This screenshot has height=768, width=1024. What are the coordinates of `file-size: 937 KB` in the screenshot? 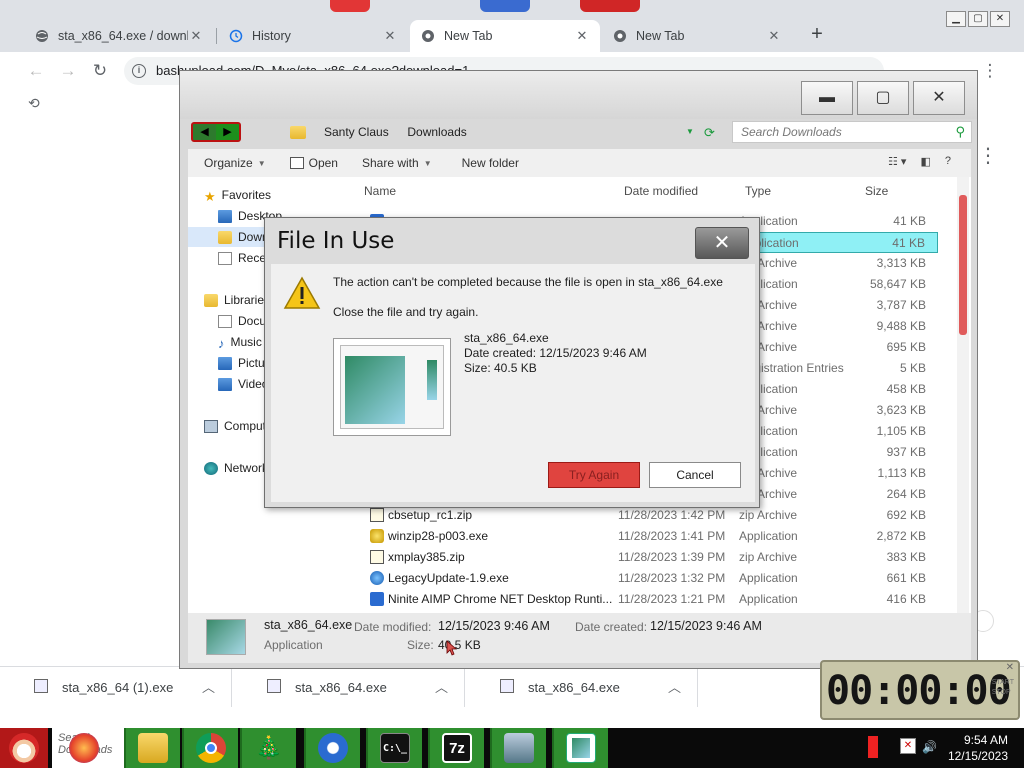 It's located at (906, 452).